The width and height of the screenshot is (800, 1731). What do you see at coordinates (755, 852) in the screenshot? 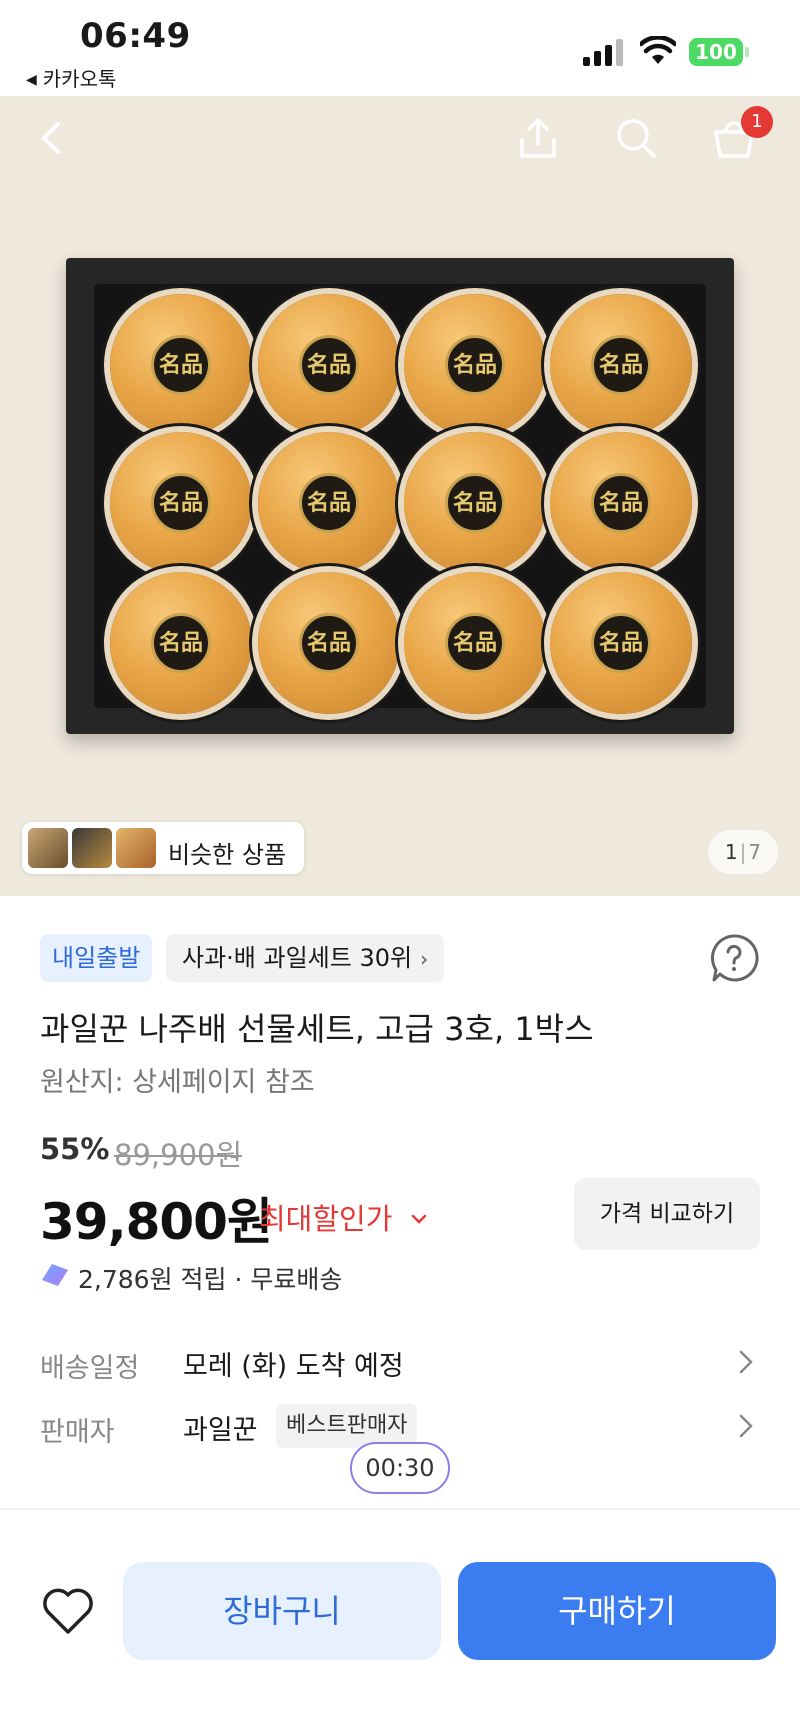
I see `pager-total: 7` at bounding box center [755, 852].